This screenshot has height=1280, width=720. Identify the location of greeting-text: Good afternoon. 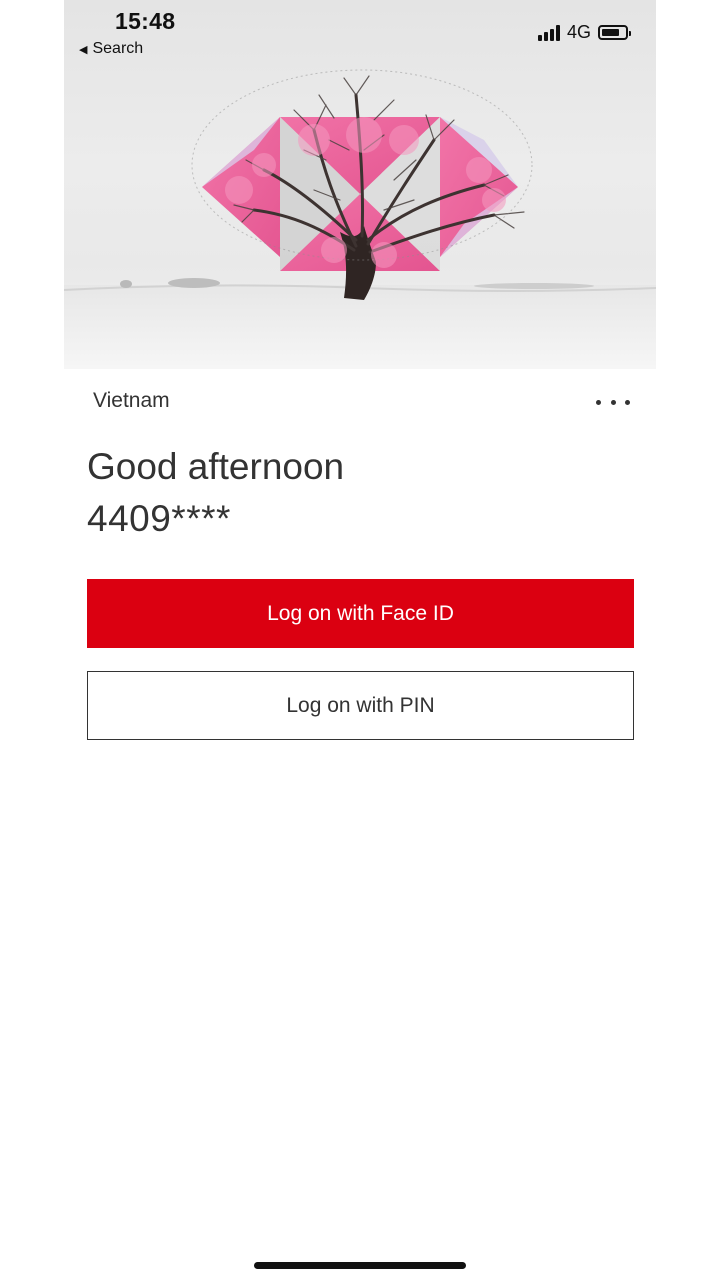
(216, 466).